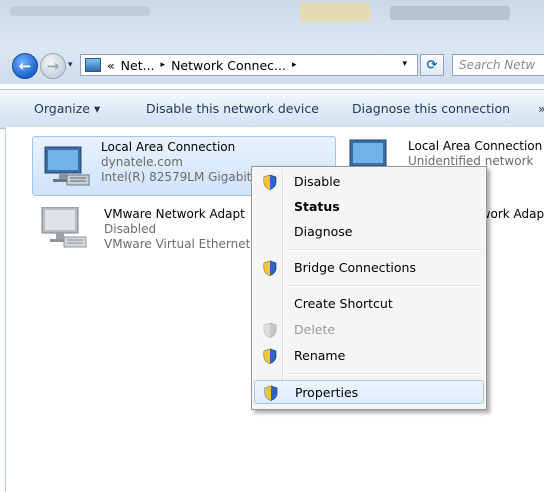  Describe the element at coordinates (270, 330) in the screenshot. I see `uac-shield-disabled-icon` at that location.